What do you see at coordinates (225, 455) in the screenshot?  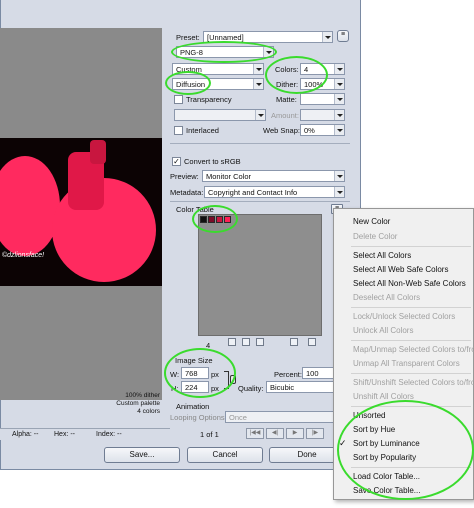 I see `cancel-button: Cancel` at bounding box center [225, 455].